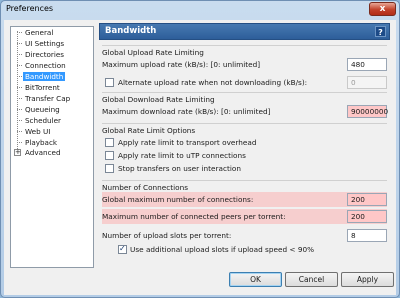 The image size is (400, 298). Describe the element at coordinates (367, 111) in the screenshot. I see `max-download-input: 90000000` at that location.